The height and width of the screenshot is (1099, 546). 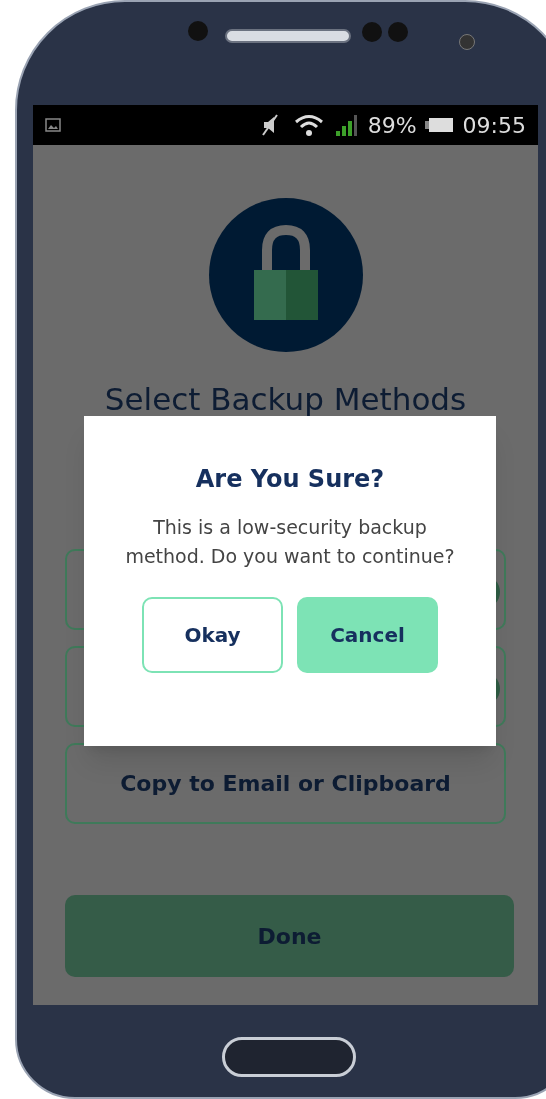 What do you see at coordinates (494, 125) in the screenshot?
I see `clock: 09:55` at bounding box center [494, 125].